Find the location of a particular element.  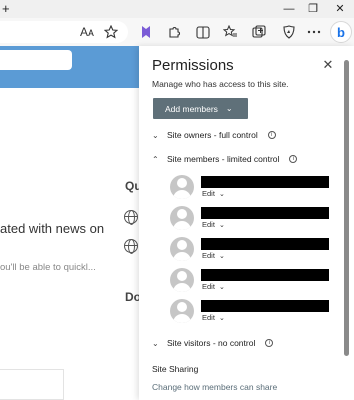

panel-subtitle: Manage who has access to this site. is located at coordinates (220, 84).